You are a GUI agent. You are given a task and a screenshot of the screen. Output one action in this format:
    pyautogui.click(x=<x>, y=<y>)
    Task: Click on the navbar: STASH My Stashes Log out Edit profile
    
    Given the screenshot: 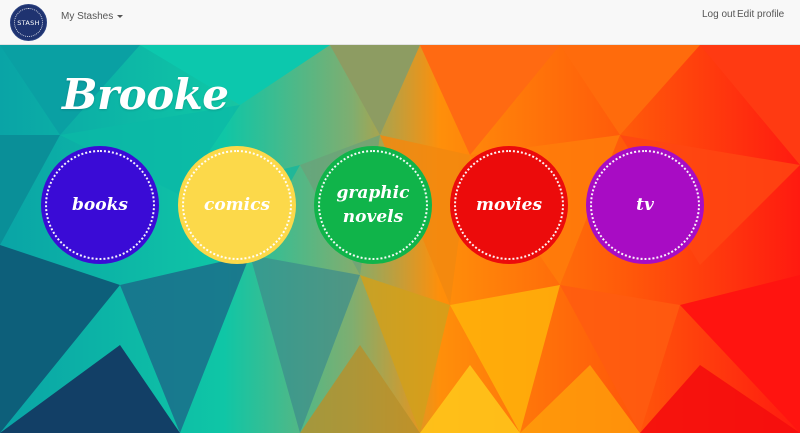 What is the action you would take?
    pyautogui.click(x=400, y=22)
    